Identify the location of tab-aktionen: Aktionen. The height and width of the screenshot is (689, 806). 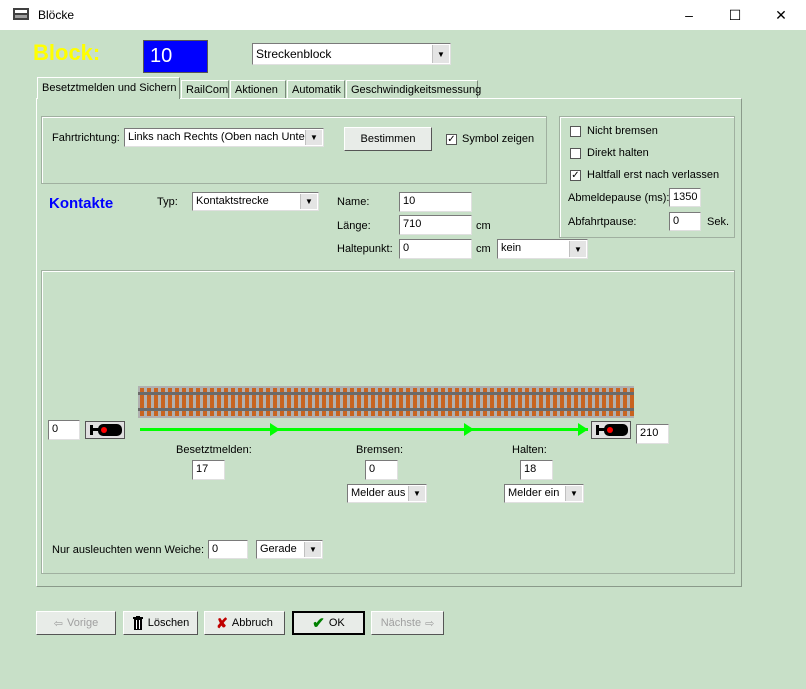
(258, 89).